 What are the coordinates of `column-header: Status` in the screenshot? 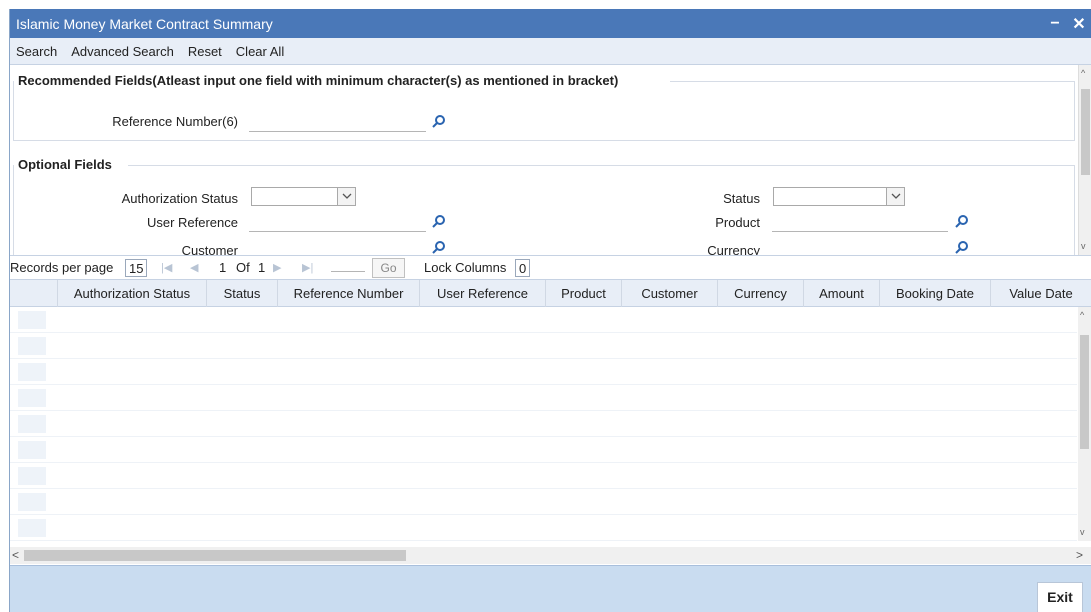 It's located at (242, 293).